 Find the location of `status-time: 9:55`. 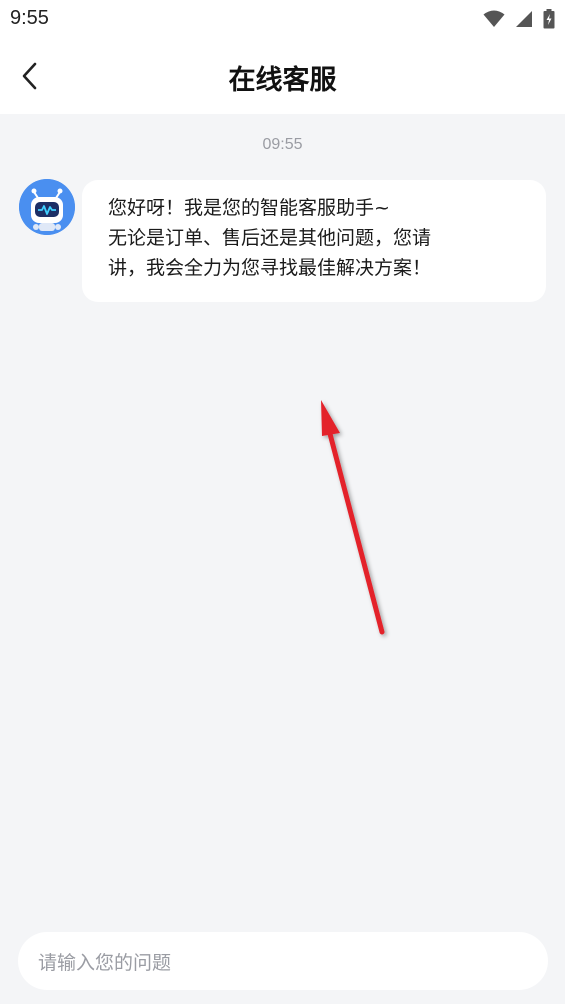

status-time: 9:55 is located at coordinates (29, 18).